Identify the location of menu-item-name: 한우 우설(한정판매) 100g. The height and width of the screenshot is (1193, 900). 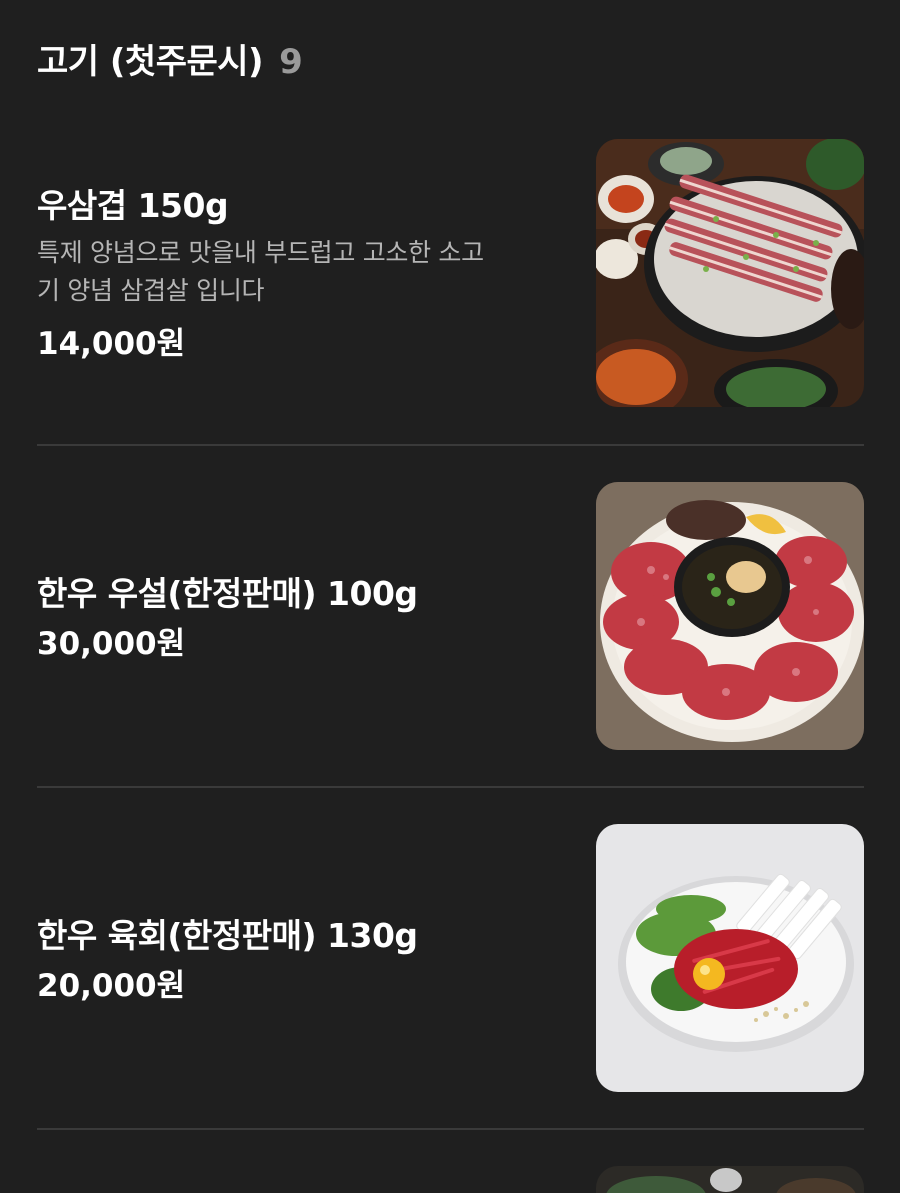
(227, 593).